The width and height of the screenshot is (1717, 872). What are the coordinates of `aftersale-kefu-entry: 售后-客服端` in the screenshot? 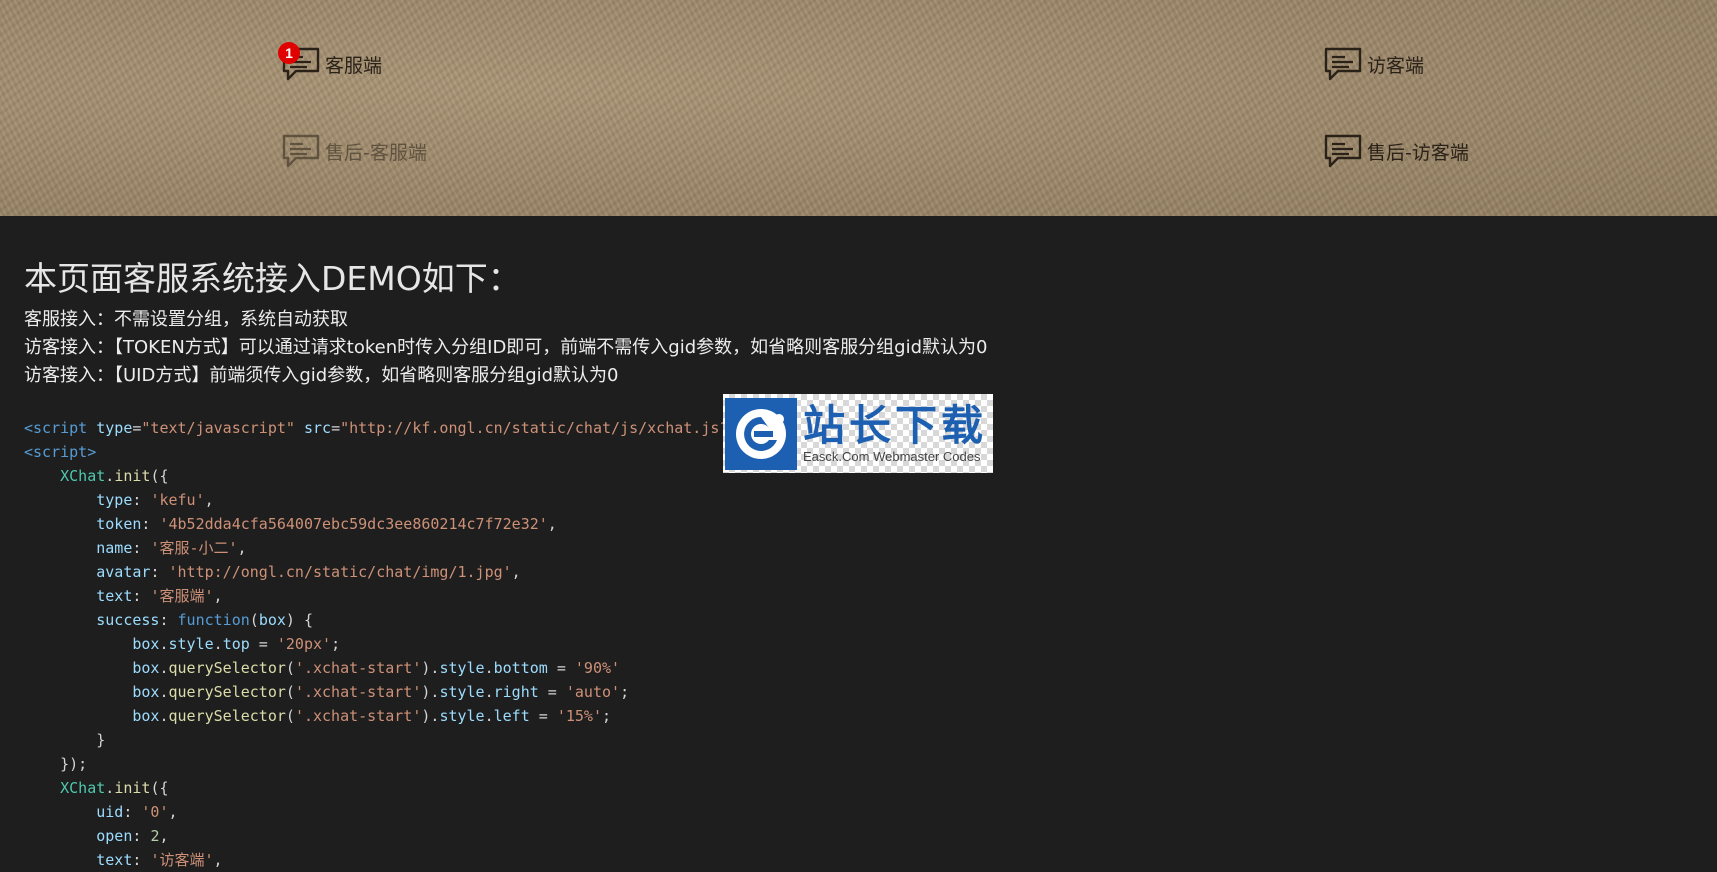 It's located at (354, 151).